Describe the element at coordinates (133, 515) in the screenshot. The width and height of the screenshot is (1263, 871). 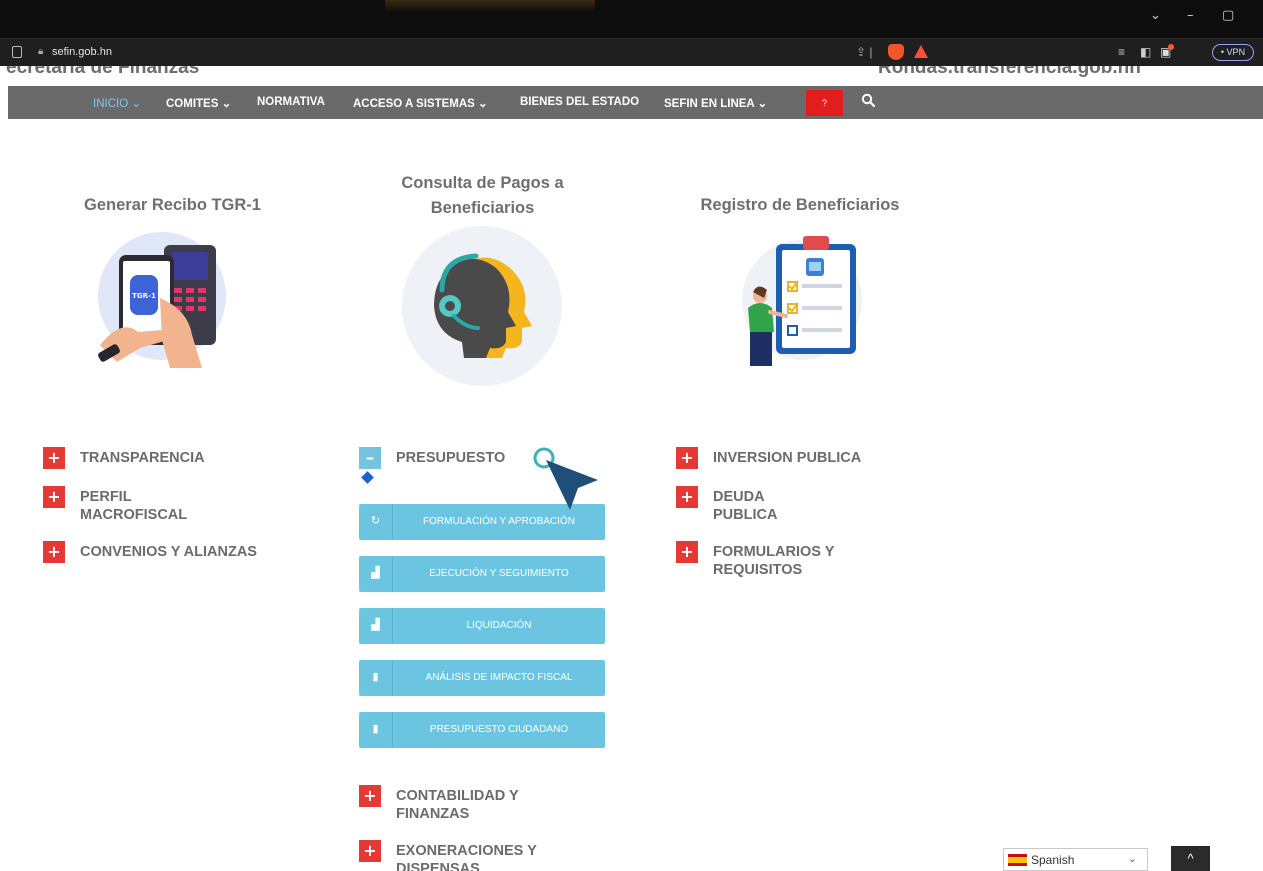
I see `accordion-label-line2: MACROFISCAL` at that location.